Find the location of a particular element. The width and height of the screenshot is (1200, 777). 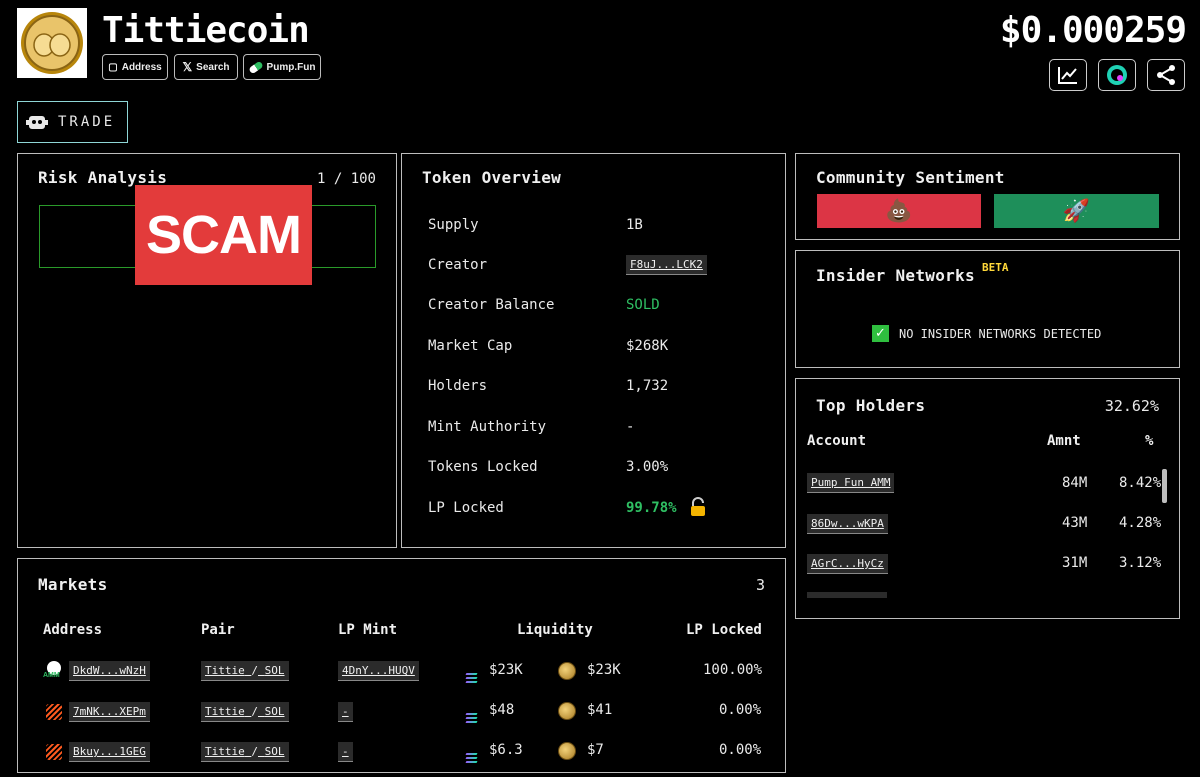

insider-title: Insider Networks is located at coordinates (895, 275).